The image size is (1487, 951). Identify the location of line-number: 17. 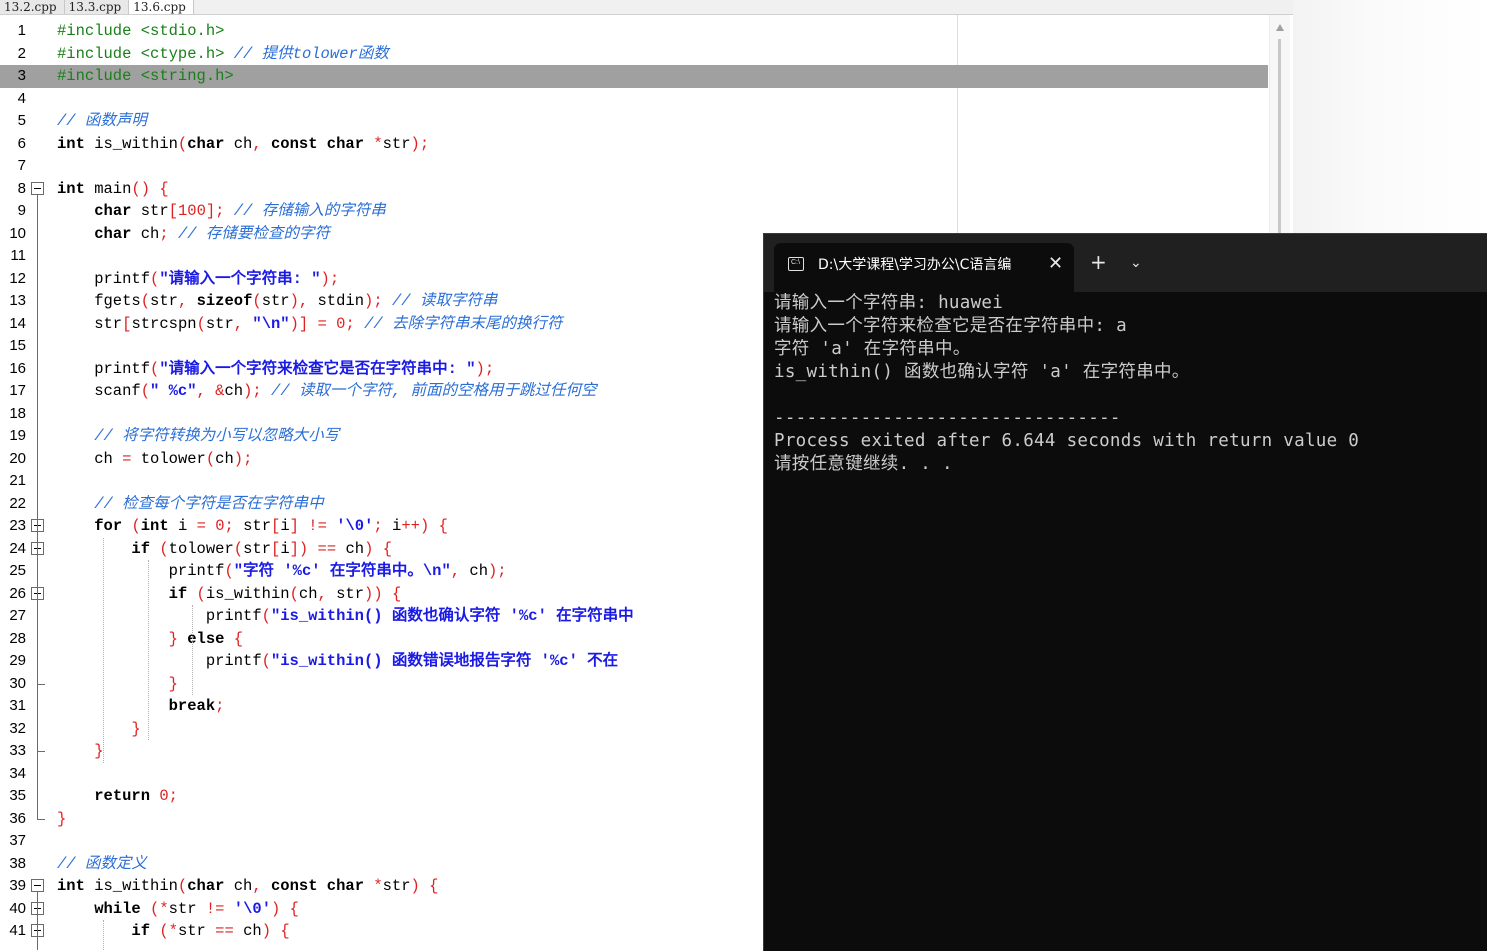
(17, 390).